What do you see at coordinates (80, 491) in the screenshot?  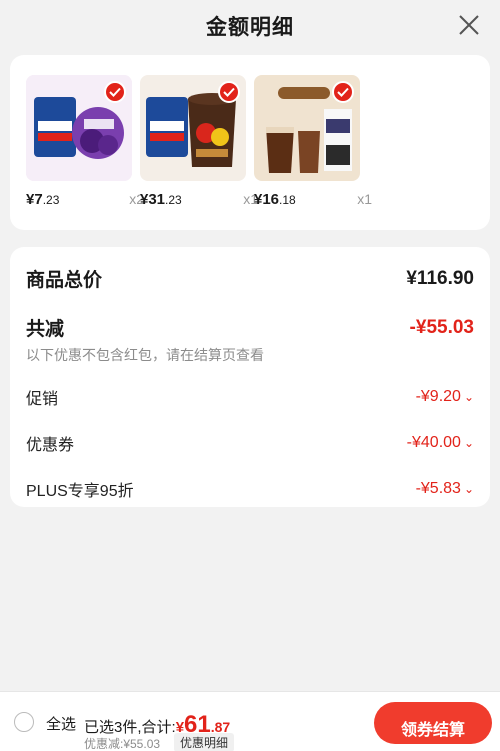 I see `plus-discount-label: PLUS专享95折` at bounding box center [80, 491].